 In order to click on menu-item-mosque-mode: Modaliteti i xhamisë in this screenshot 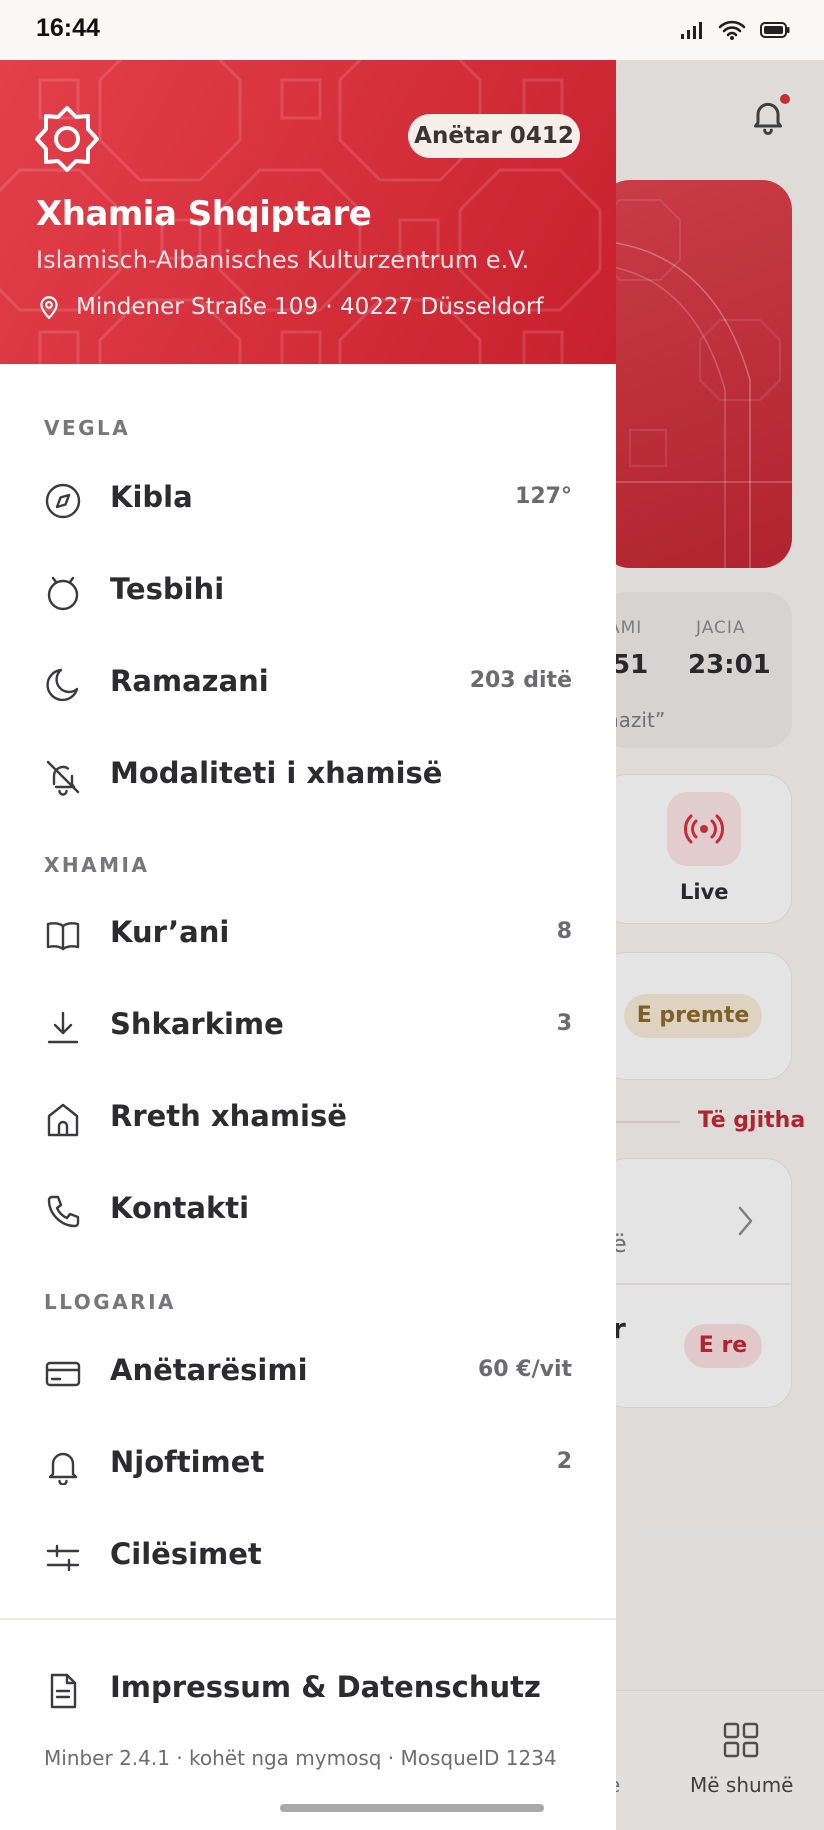, I will do `click(308, 774)`.